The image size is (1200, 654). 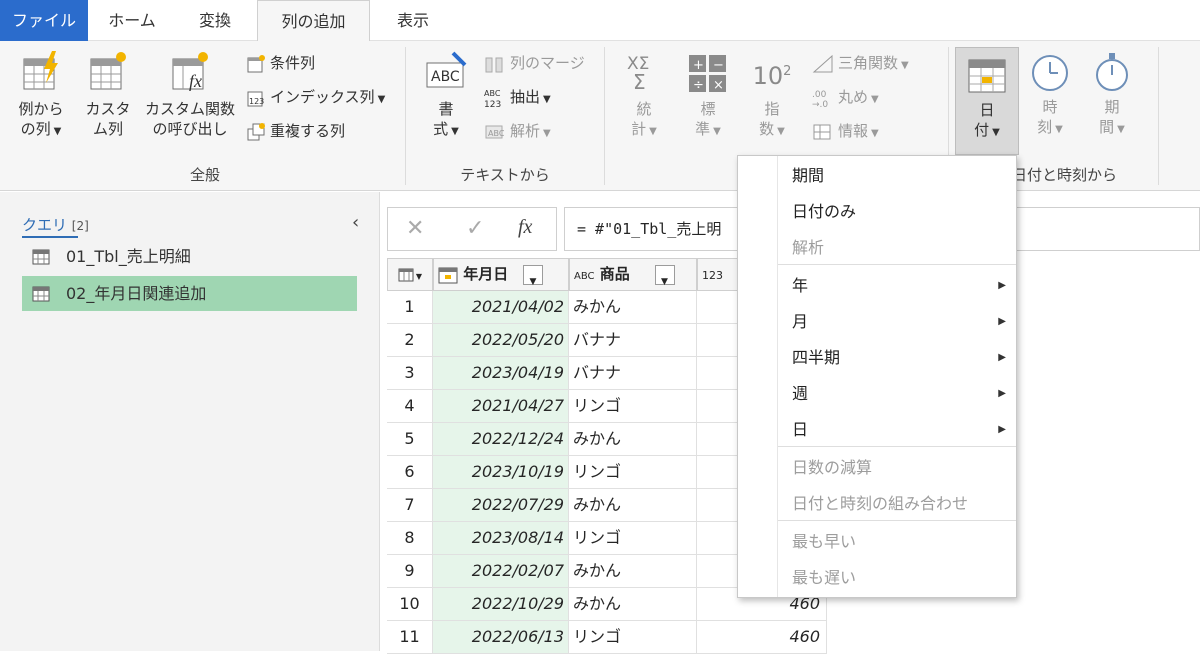 What do you see at coordinates (525, 227) in the screenshot?
I see `fx-icon: fx` at bounding box center [525, 227].